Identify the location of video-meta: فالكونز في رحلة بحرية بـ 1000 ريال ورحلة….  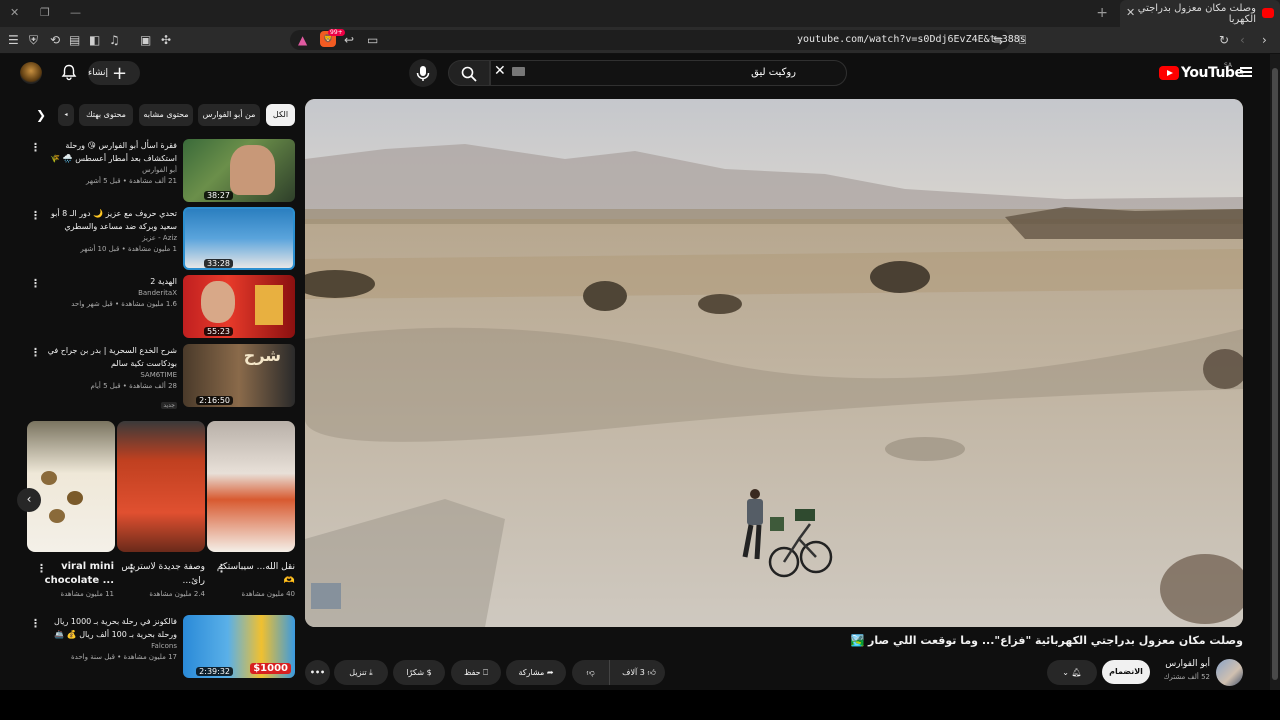
(112, 639).